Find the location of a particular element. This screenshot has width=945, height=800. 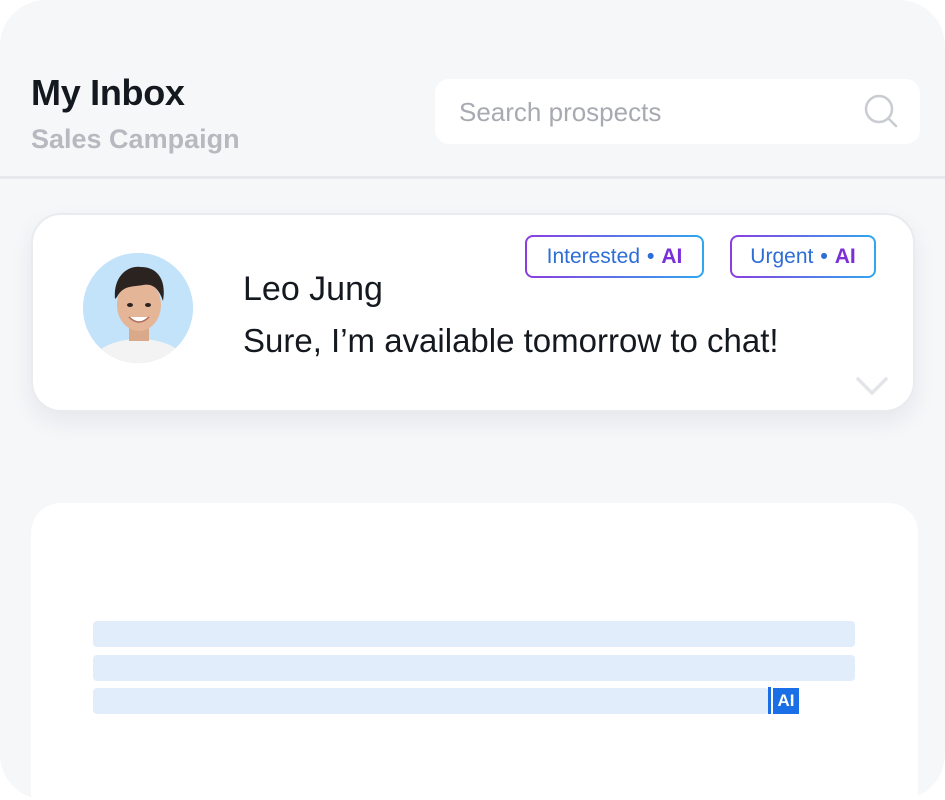

tag-urgent: Urgent • AI is located at coordinates (803, 256).